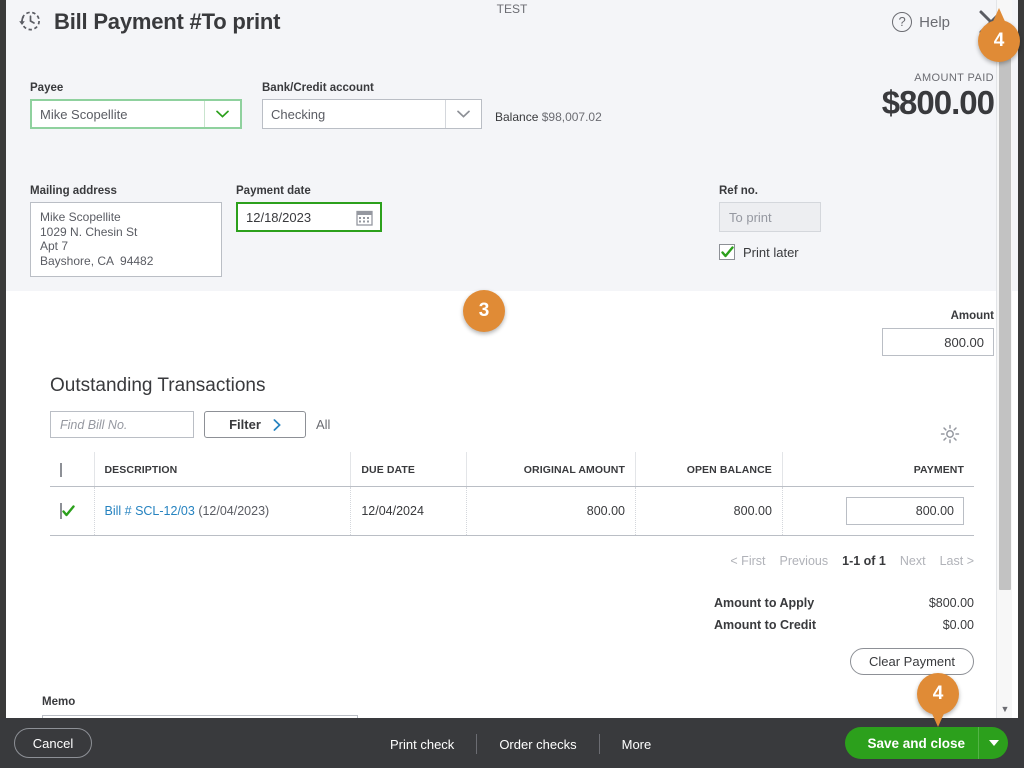 The height and width of the screenshot is (768, 1024). Describe the element at coordinates (1005, 709) in the screenshot. I see `scroll-down-arrow-icon: ▼` at that location.